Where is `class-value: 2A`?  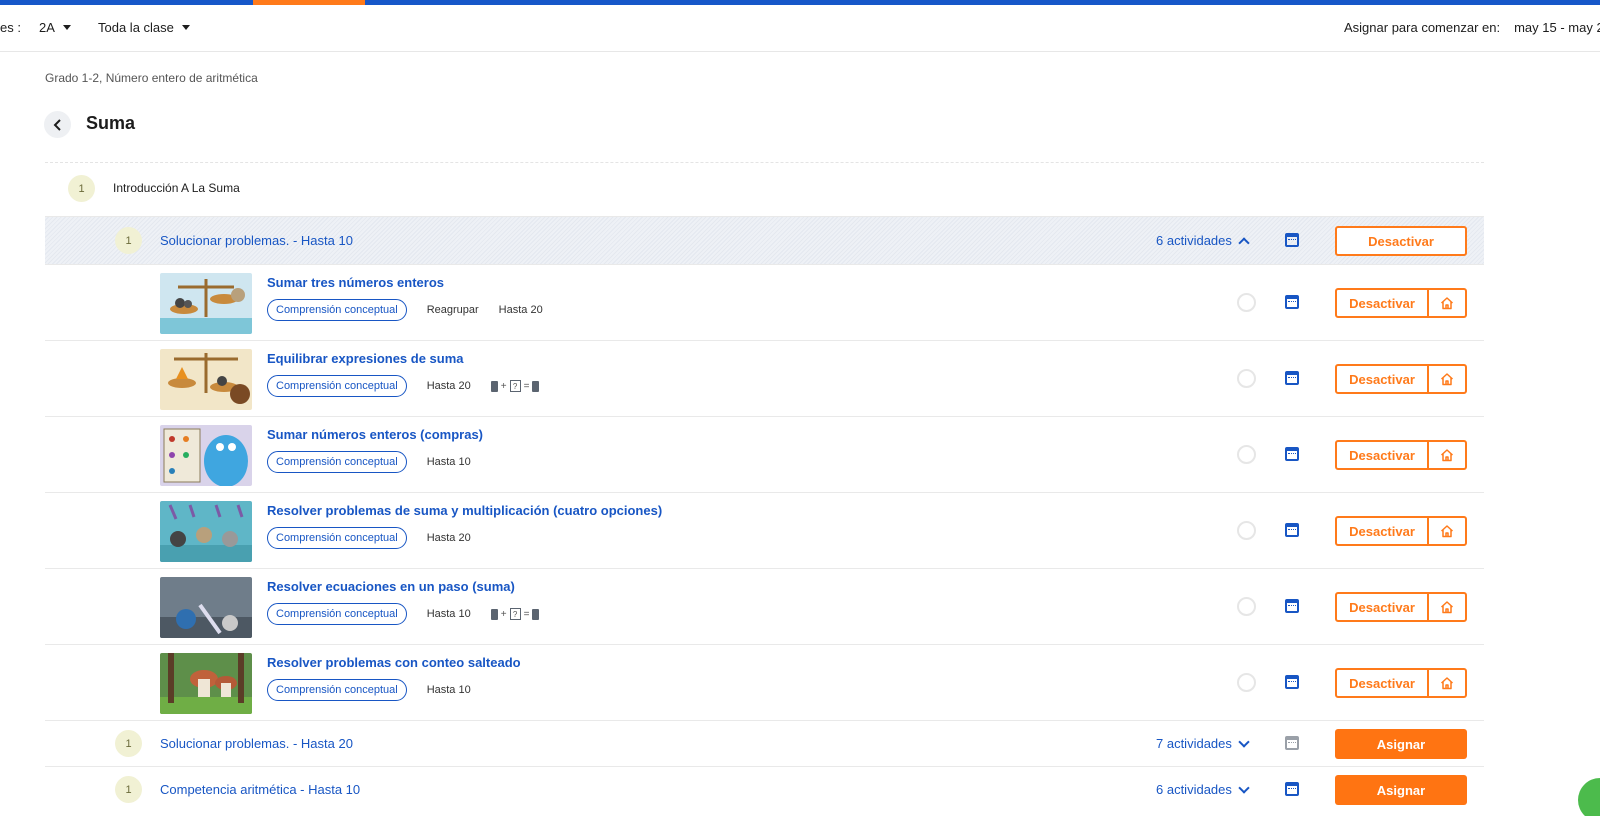
class-value: 2A is located at coordinates (46, 27).